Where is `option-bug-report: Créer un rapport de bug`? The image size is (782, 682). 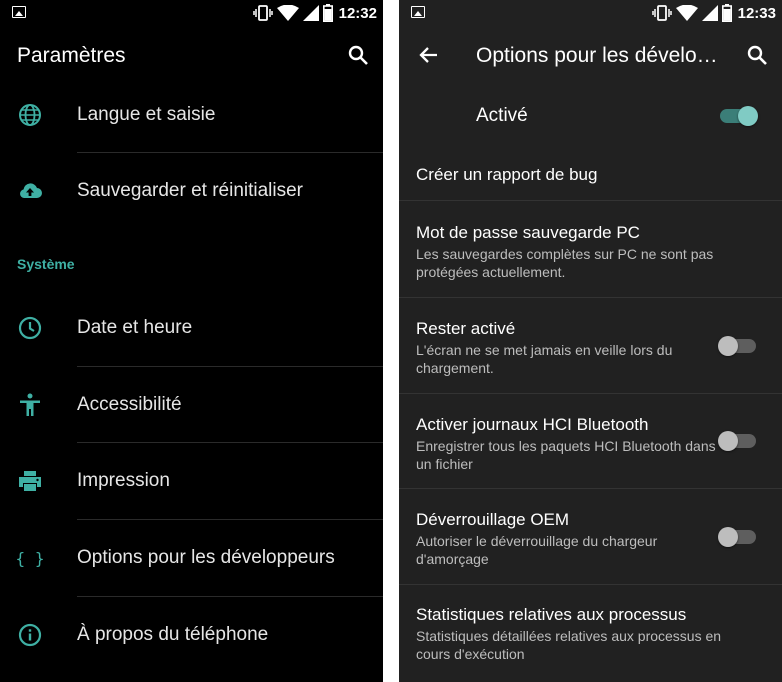 option-bug-report: Créer un rapport de bug is located at coordinates (590, 175).